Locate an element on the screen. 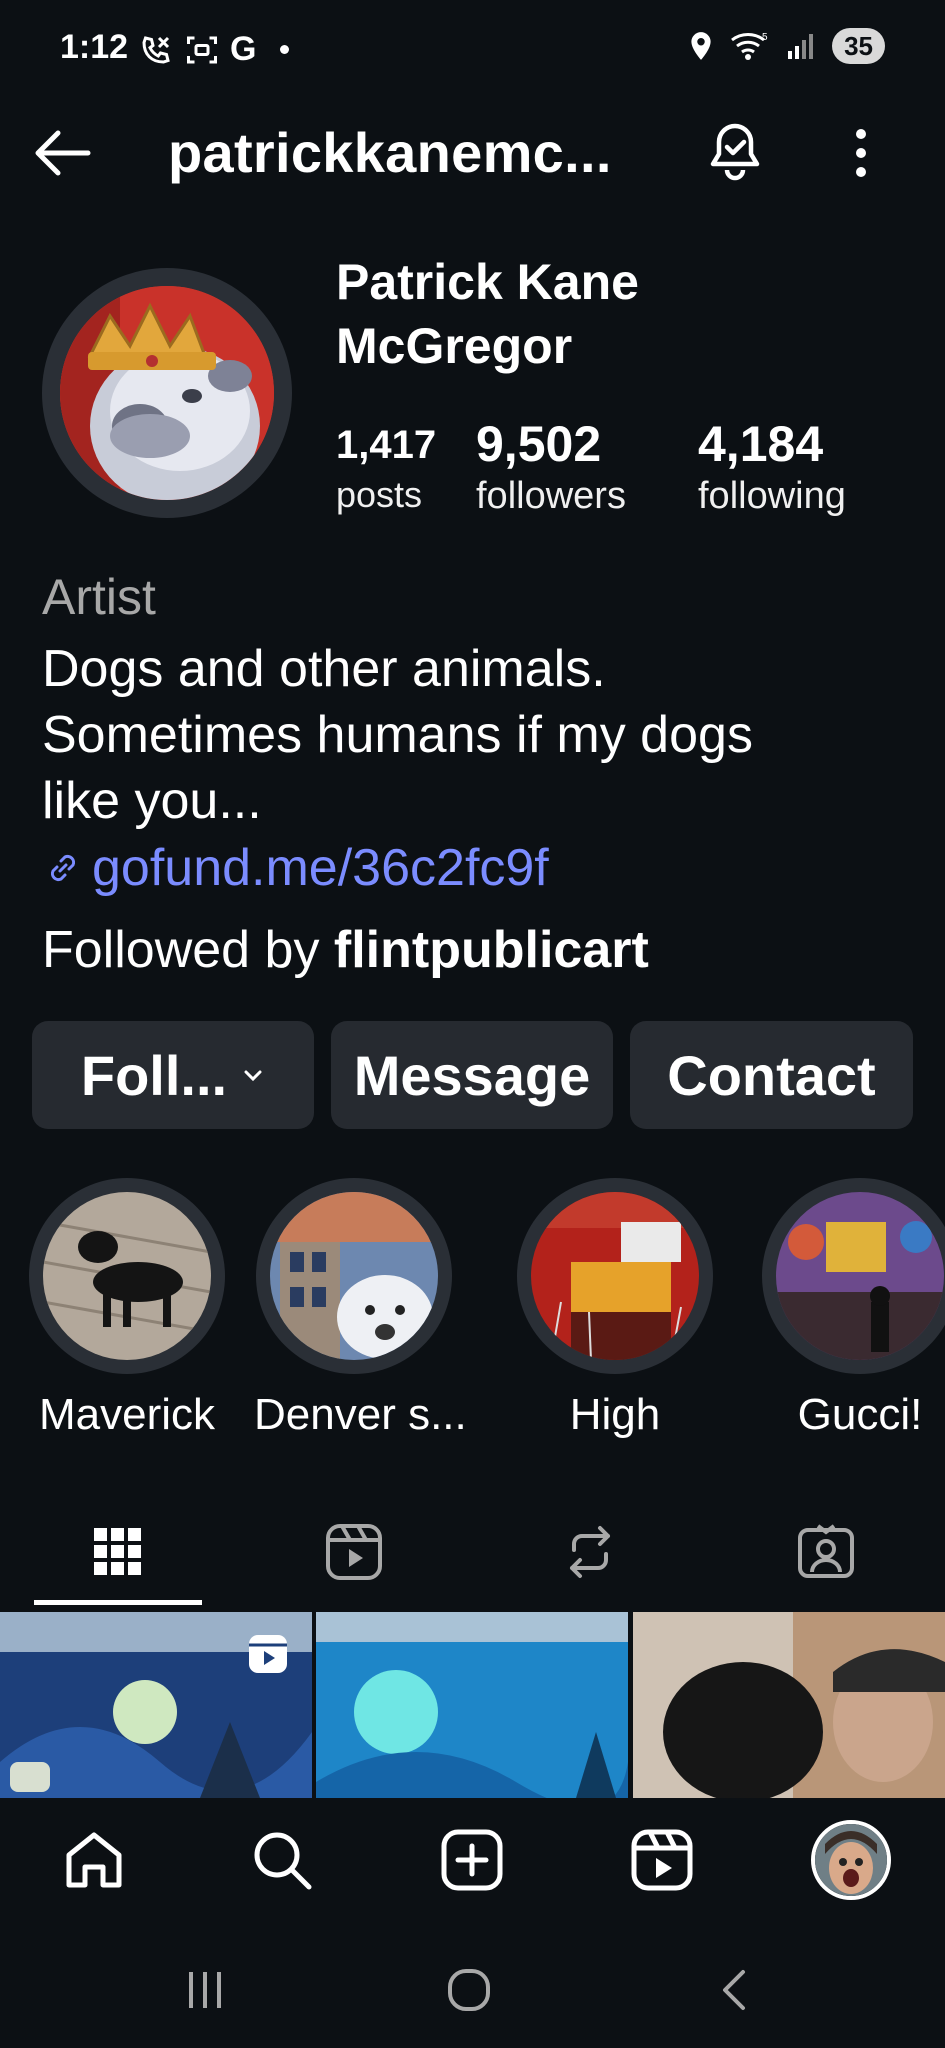 This screenshot has width=945, height=2048. home-icon is located at coordinates (94, 1860).